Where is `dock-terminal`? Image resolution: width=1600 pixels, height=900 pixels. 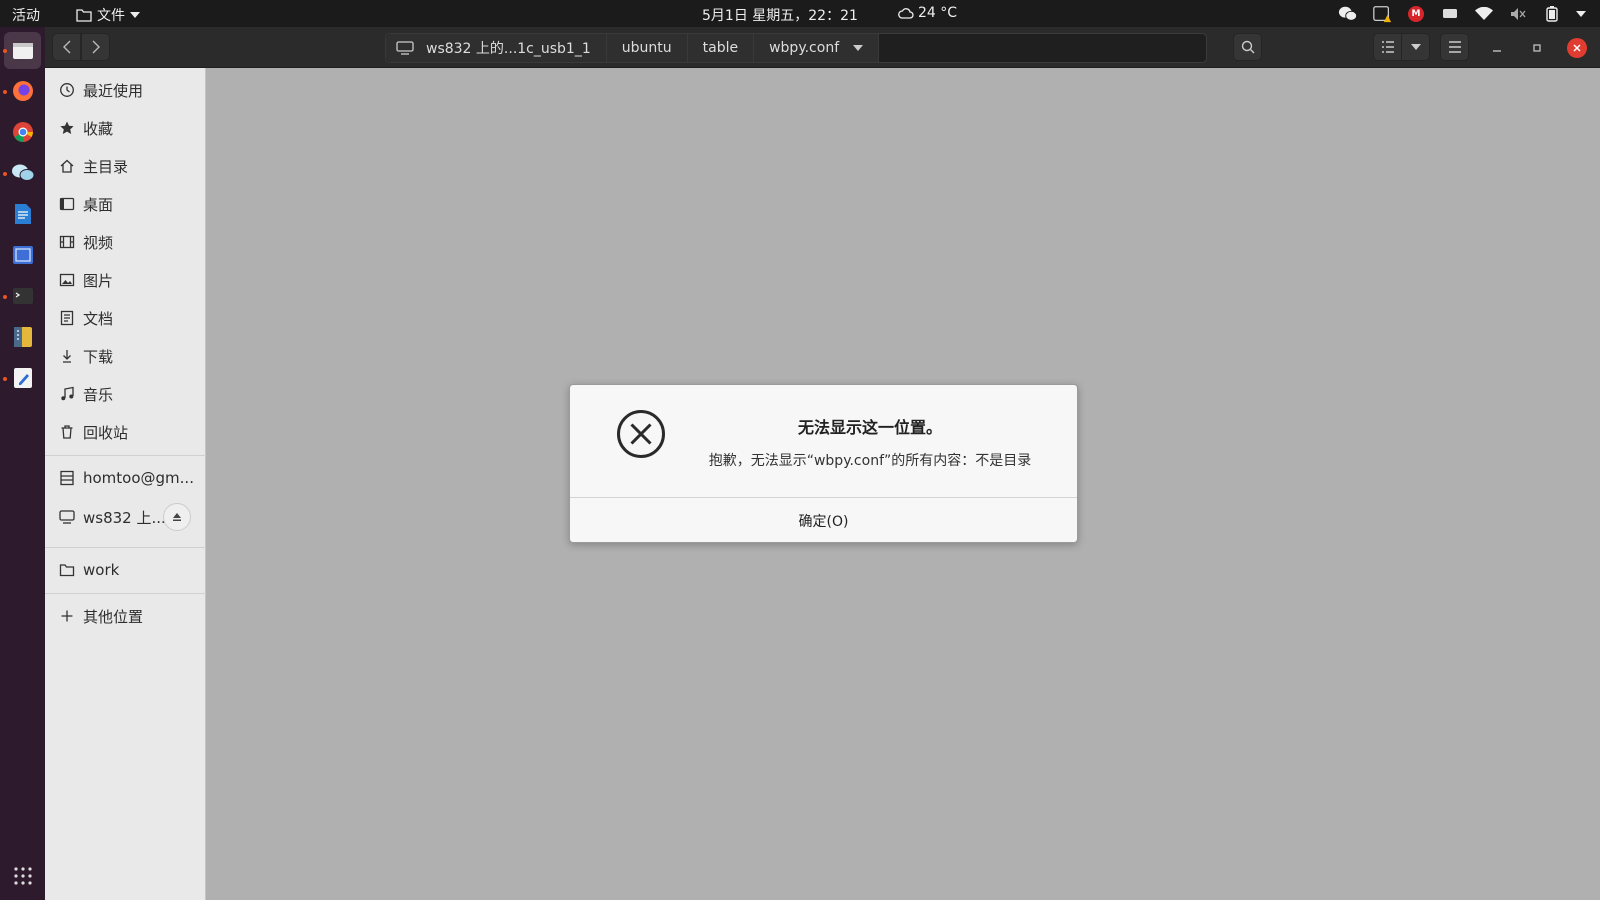
dock-terminal is located at coordinates (23, 296).